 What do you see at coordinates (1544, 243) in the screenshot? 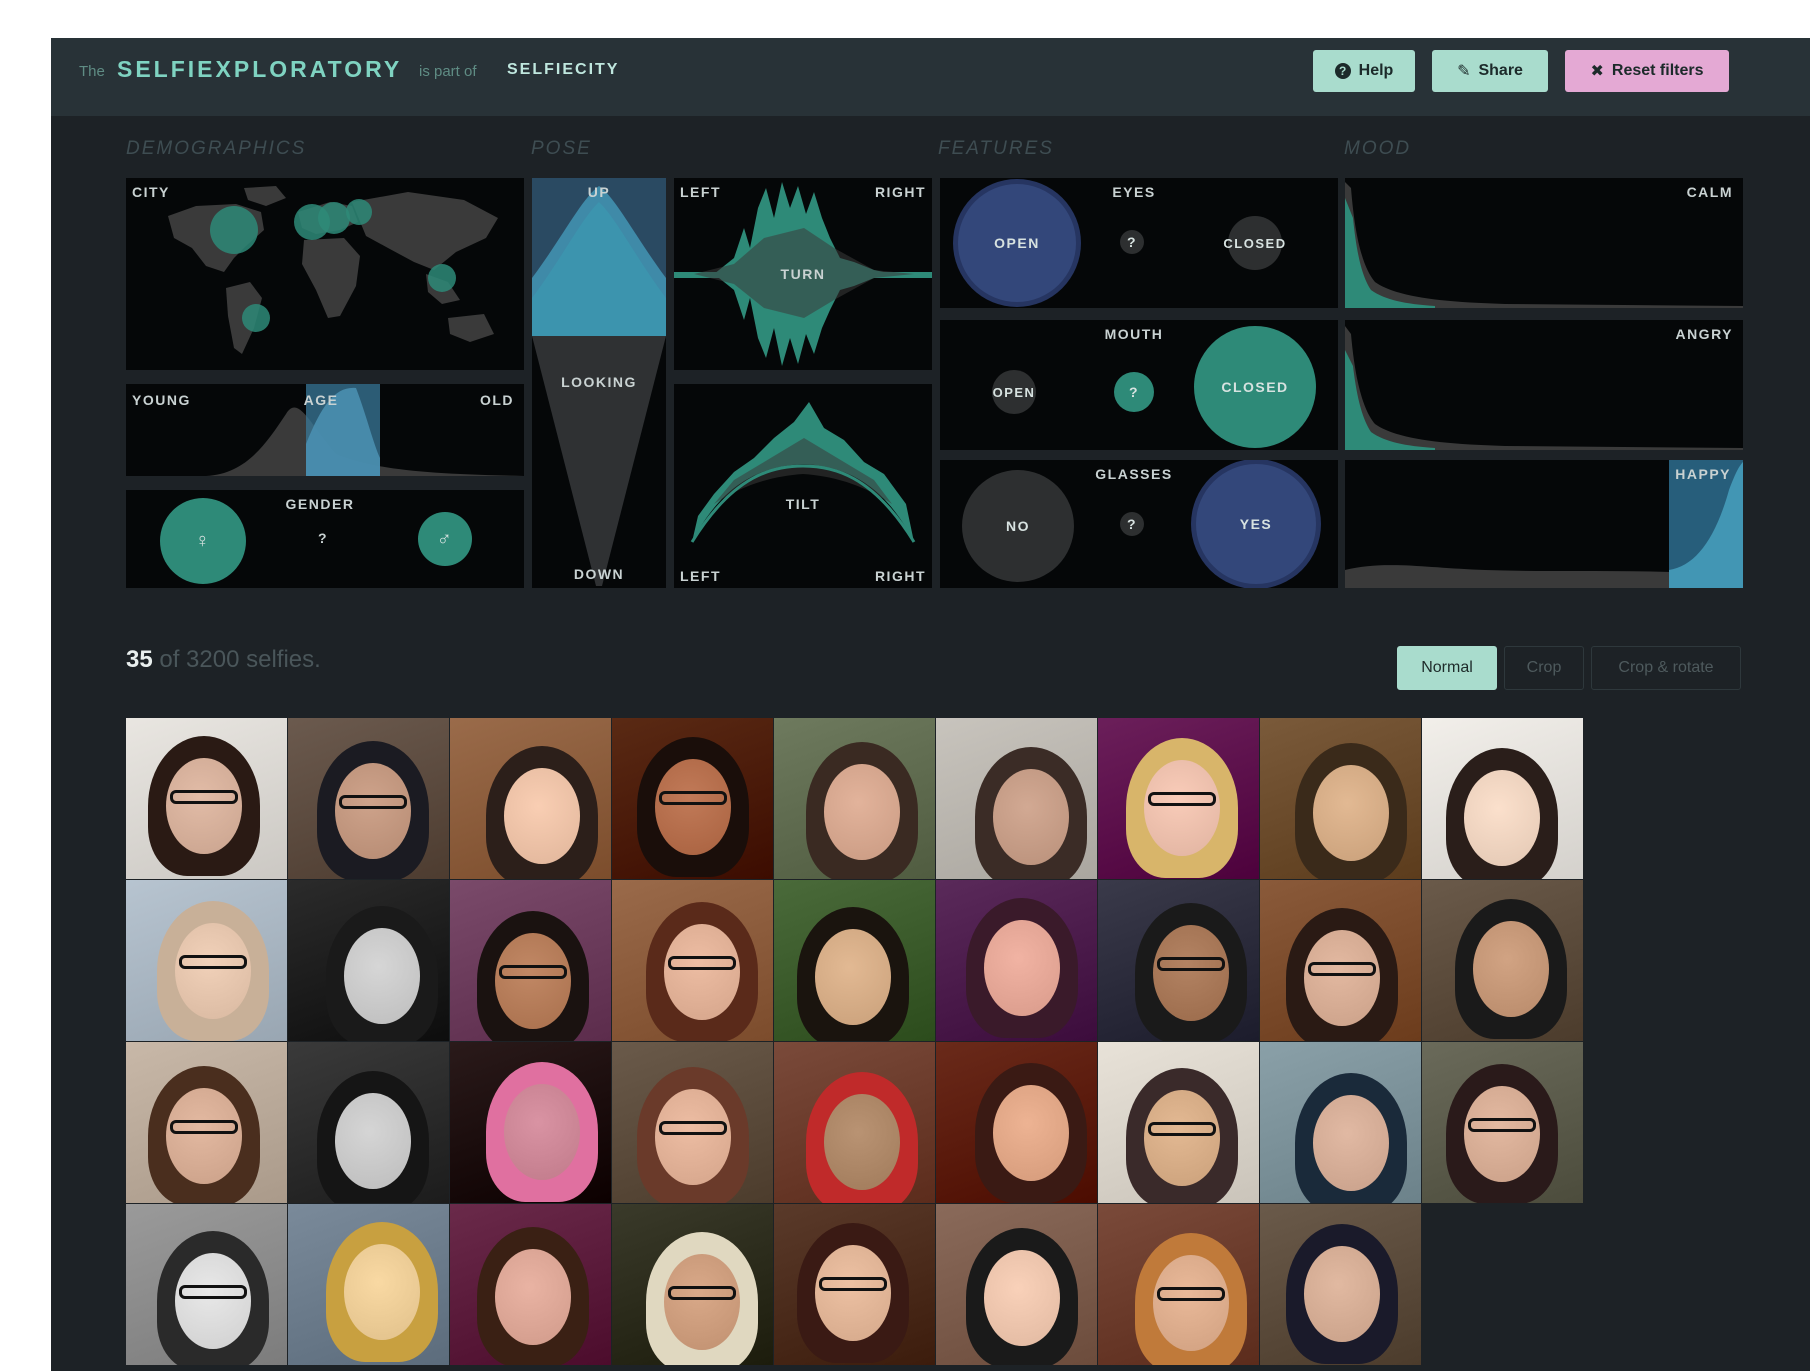
I see `mood-calm-panel: CALM` at bounding box center [1544, 243].